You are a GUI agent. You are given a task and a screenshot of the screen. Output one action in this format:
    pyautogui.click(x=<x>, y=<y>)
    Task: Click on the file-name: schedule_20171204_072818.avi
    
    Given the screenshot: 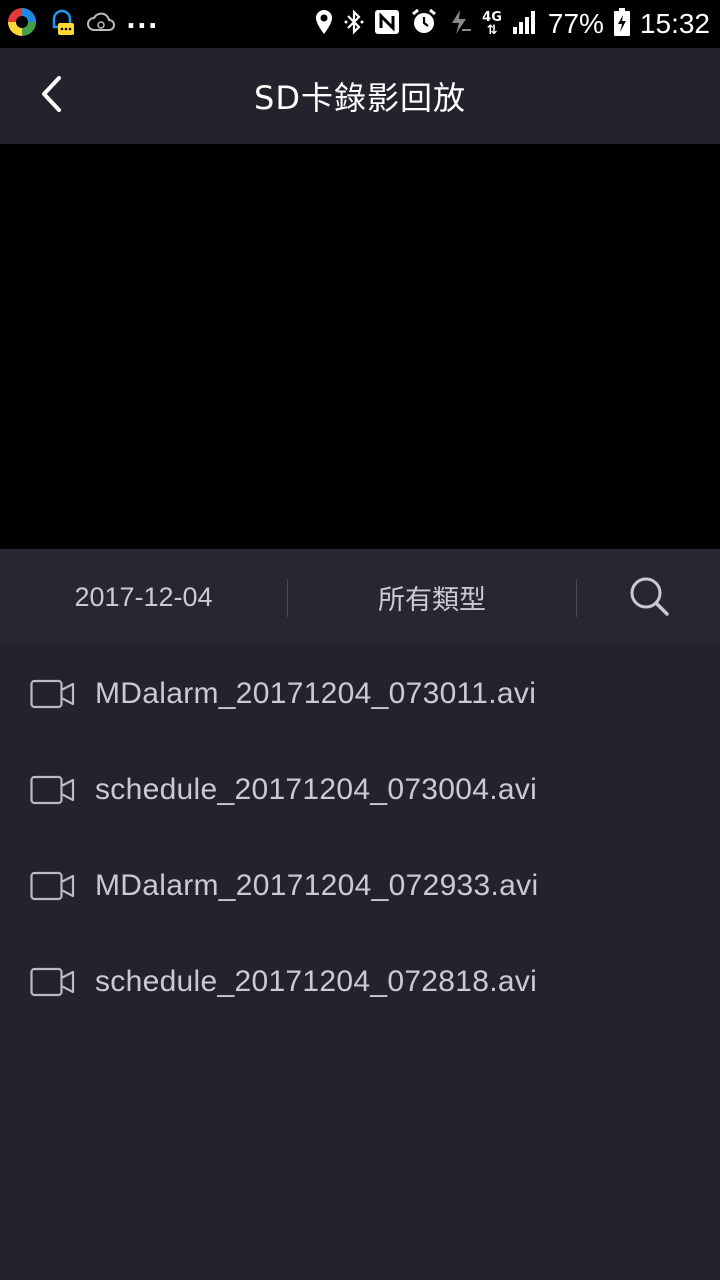 What is the action you would take?
    pyautogui.click(x=316, y=981)
    